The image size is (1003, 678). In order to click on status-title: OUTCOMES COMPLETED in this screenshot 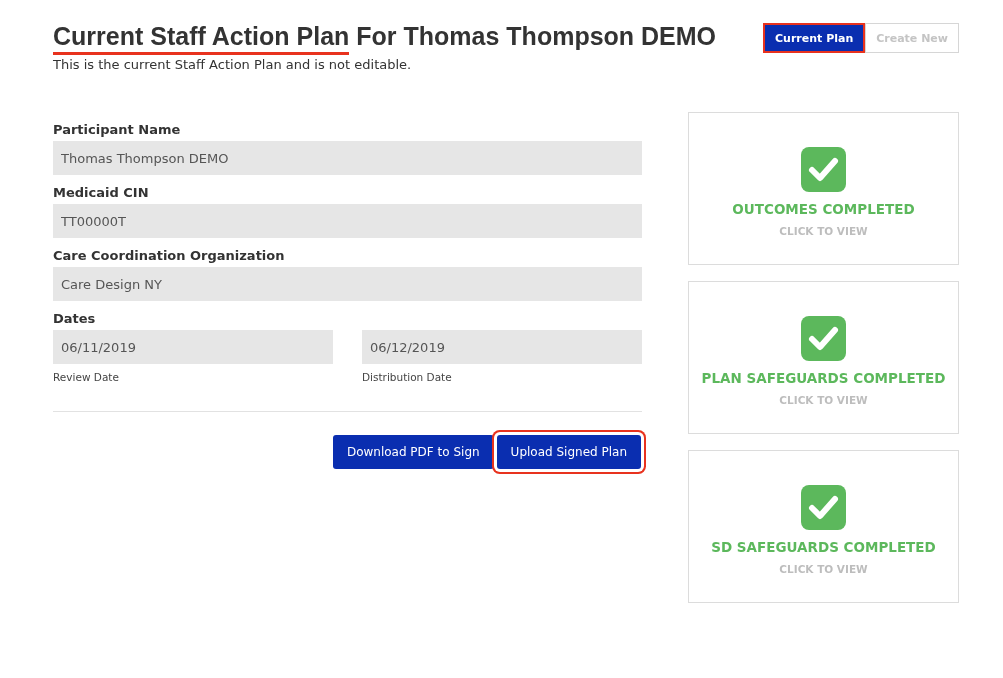, I will do `click(823, 208)`.